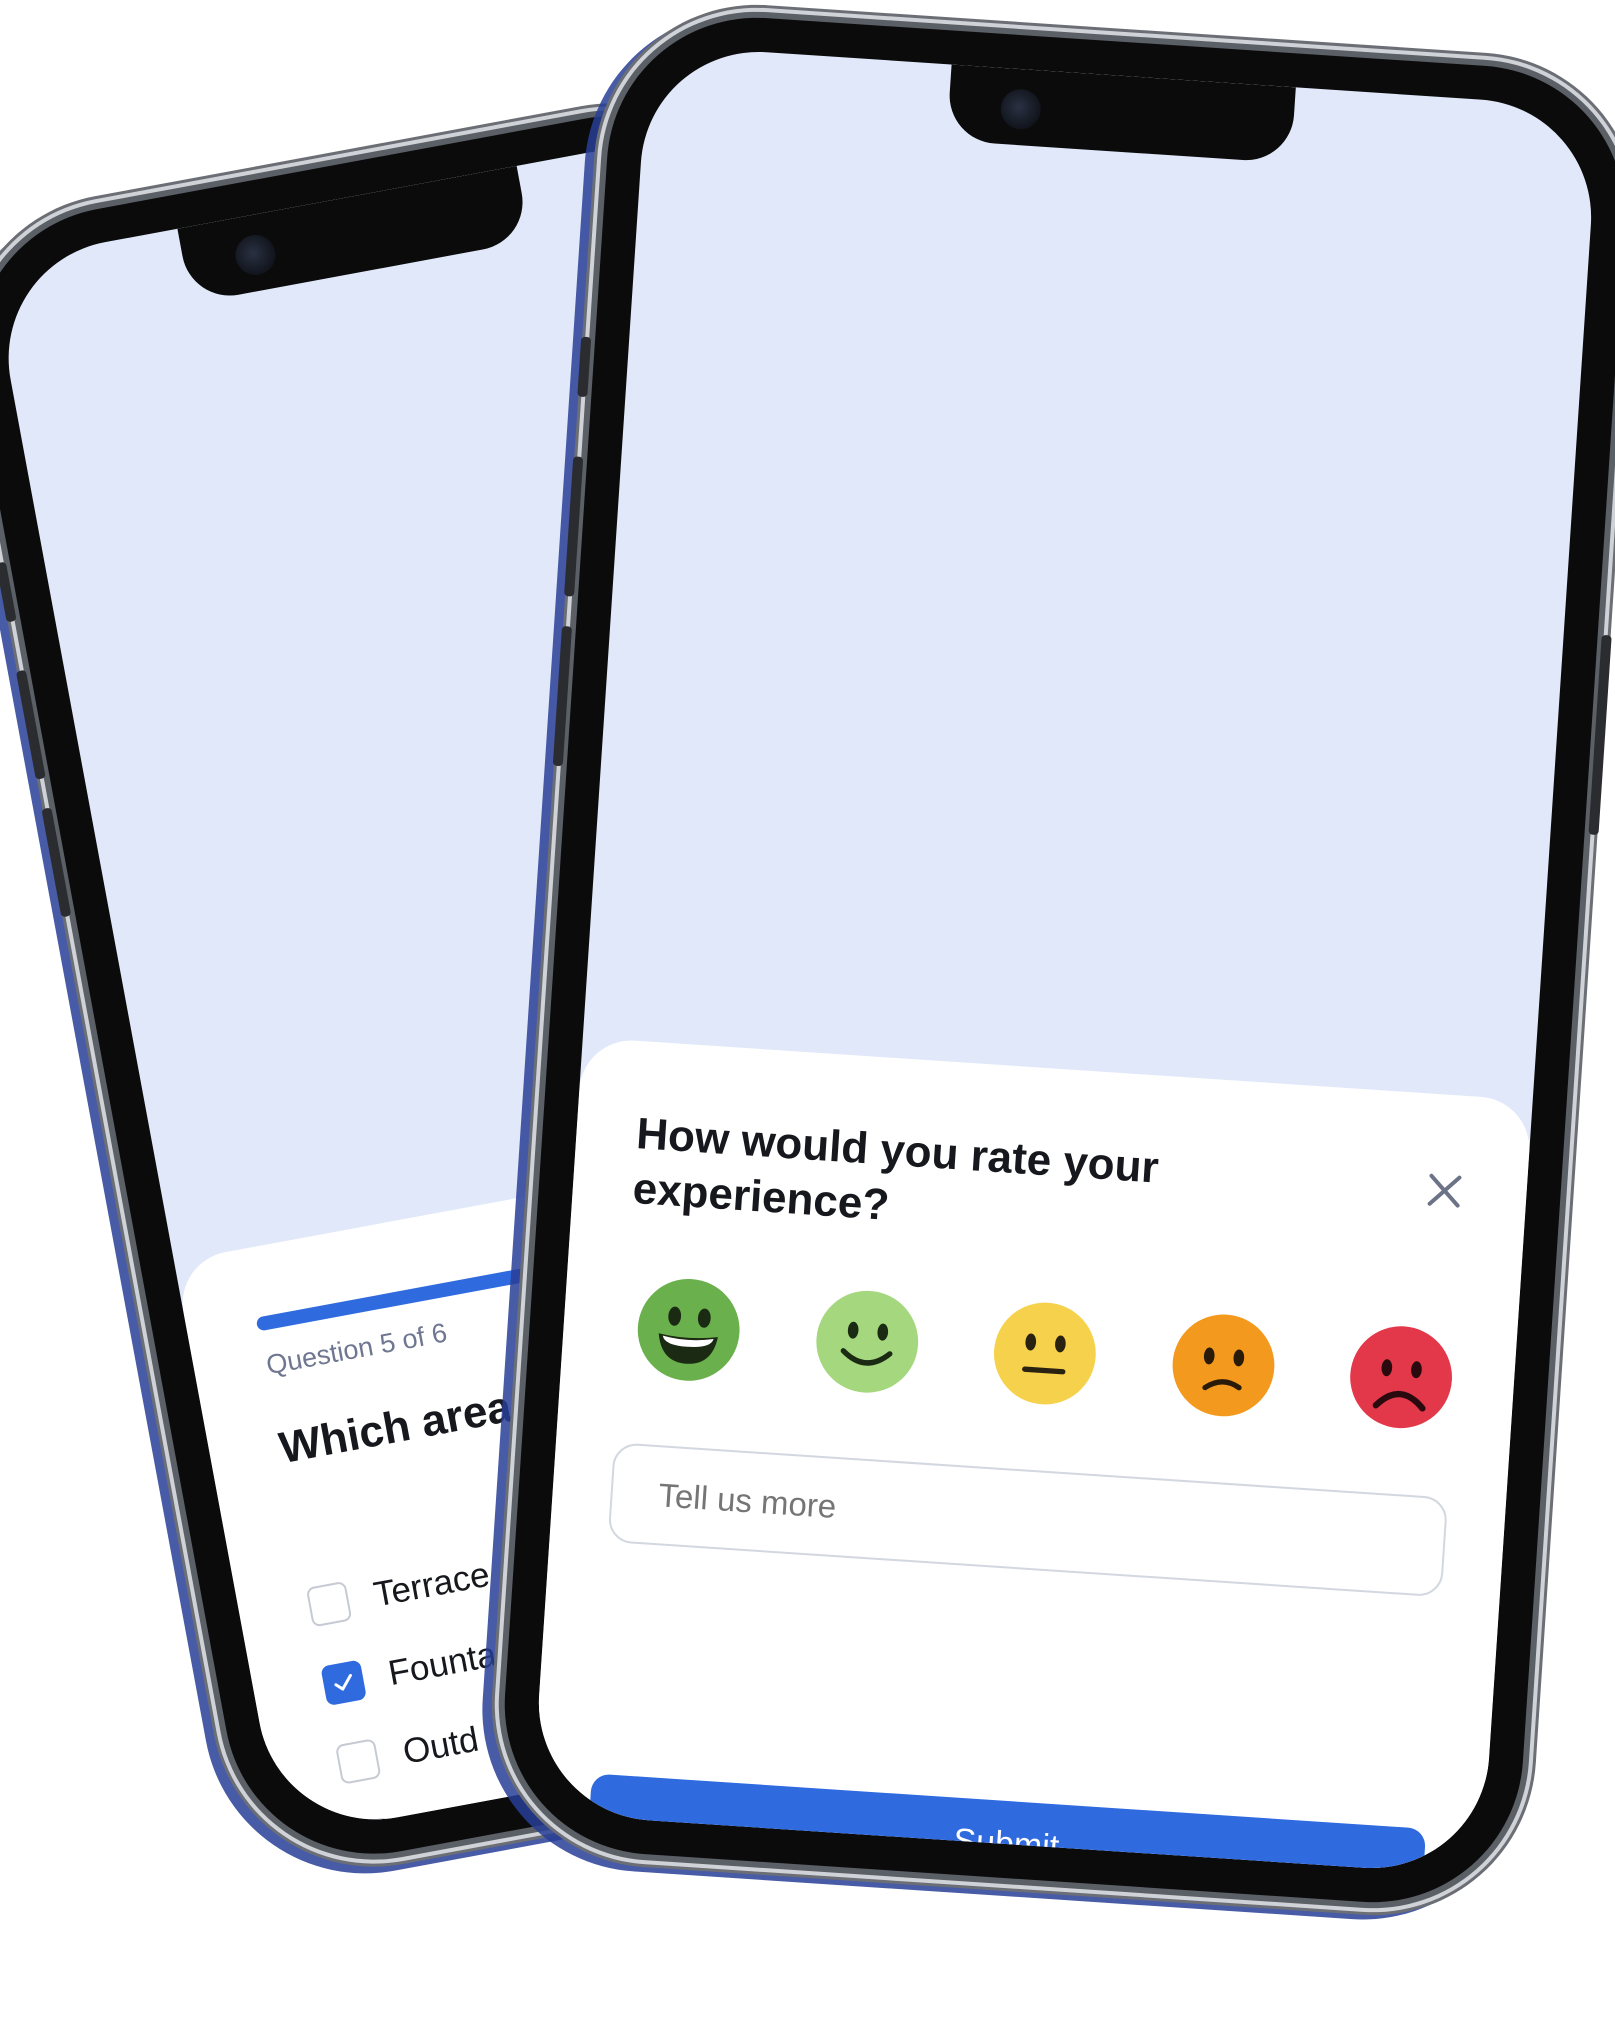 Image resolution: width=1615 pixels, height=2020 pixels. I want to click on very-happy-face-icon, so click(688, 1329).